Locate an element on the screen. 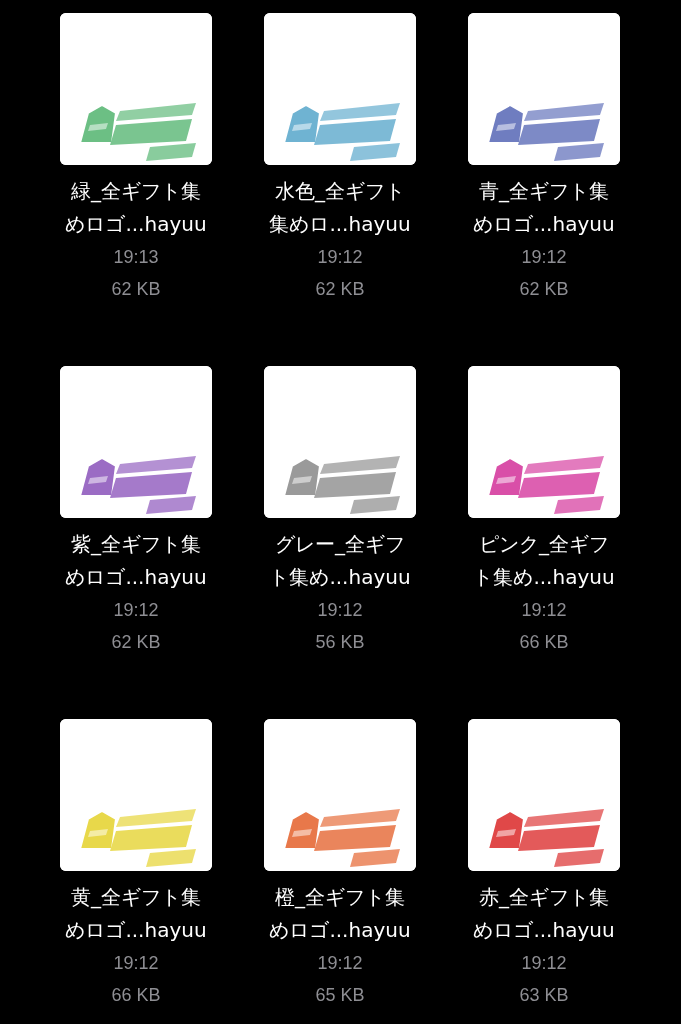 The image size is (681, 1024). file-size: 63 KB is located at coordinates (544, 995).